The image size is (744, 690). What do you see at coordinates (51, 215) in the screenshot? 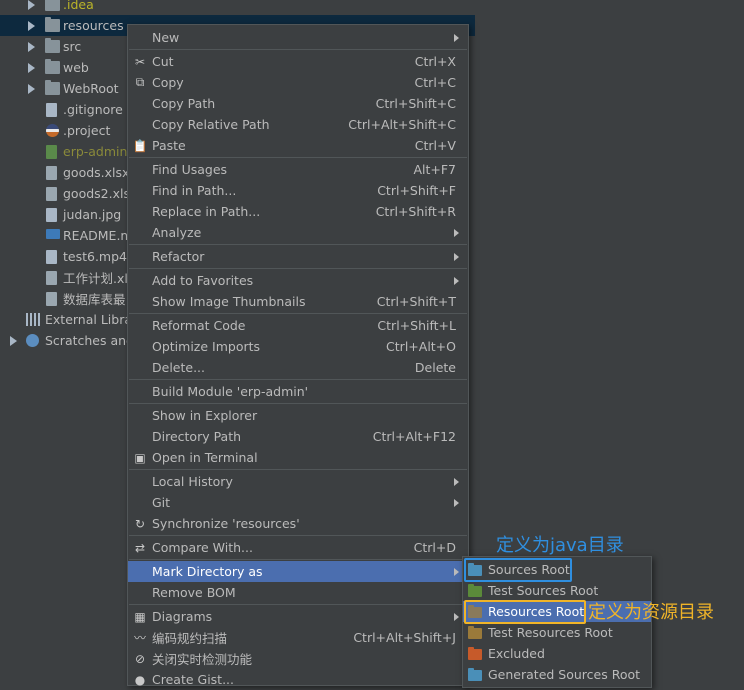
I see `file-icon` at bounding box center [51, 215].